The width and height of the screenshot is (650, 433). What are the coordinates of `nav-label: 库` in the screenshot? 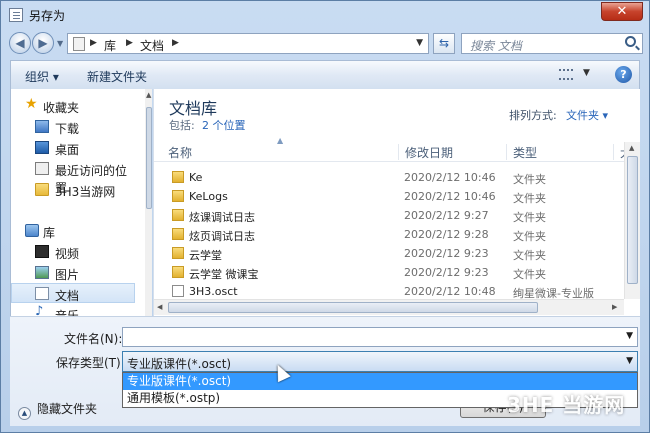 It's located at (49, 233).